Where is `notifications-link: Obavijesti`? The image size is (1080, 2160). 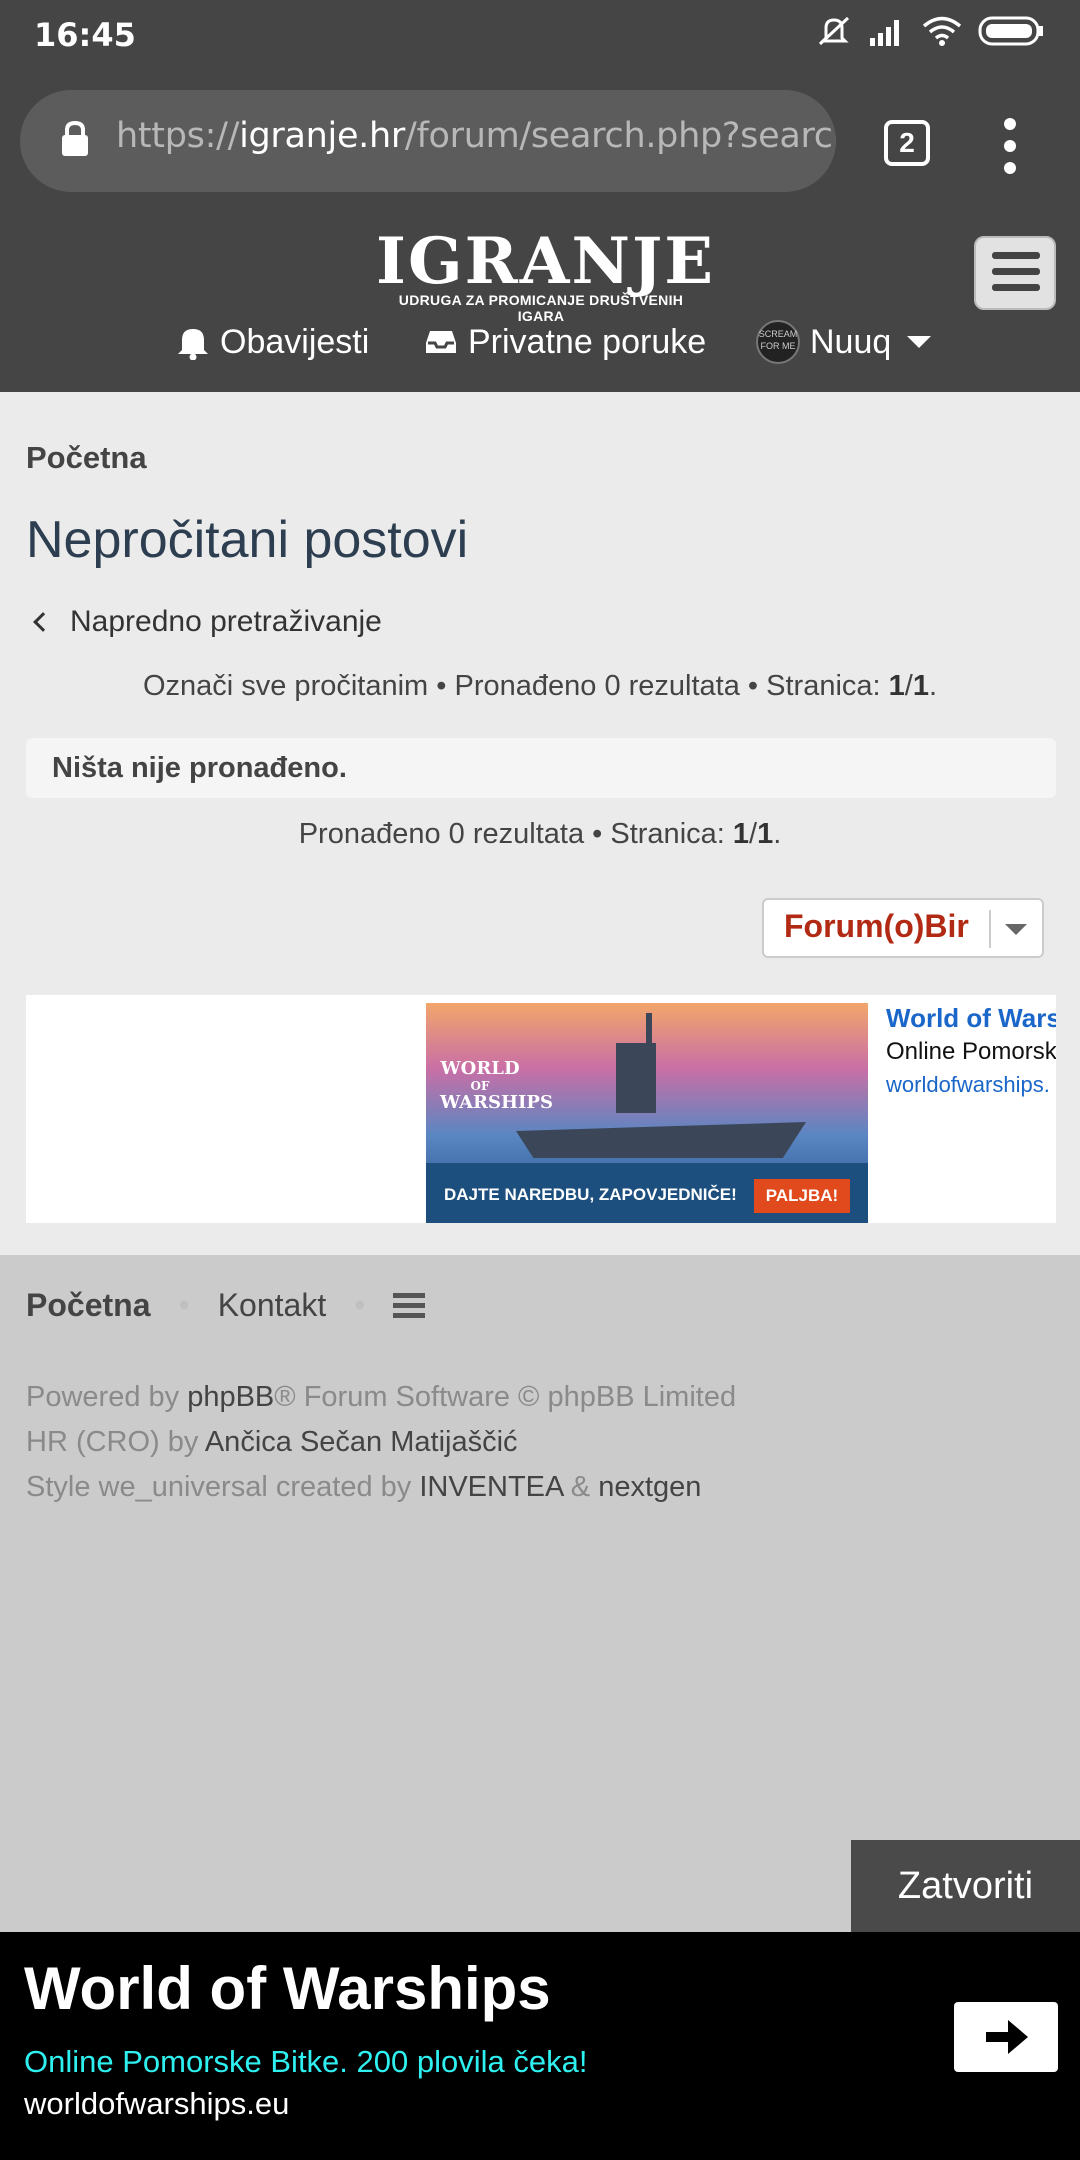
notifications-link: Obavijesti is located at coordinates (272, 342).